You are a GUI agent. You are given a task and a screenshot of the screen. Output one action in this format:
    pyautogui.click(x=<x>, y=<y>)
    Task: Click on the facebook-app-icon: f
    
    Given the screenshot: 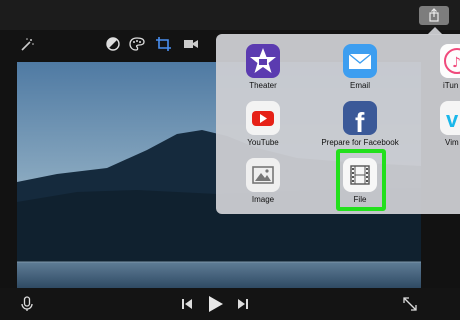 What is the action you would take?
    pyautogui.click(x=360, y=118)
    